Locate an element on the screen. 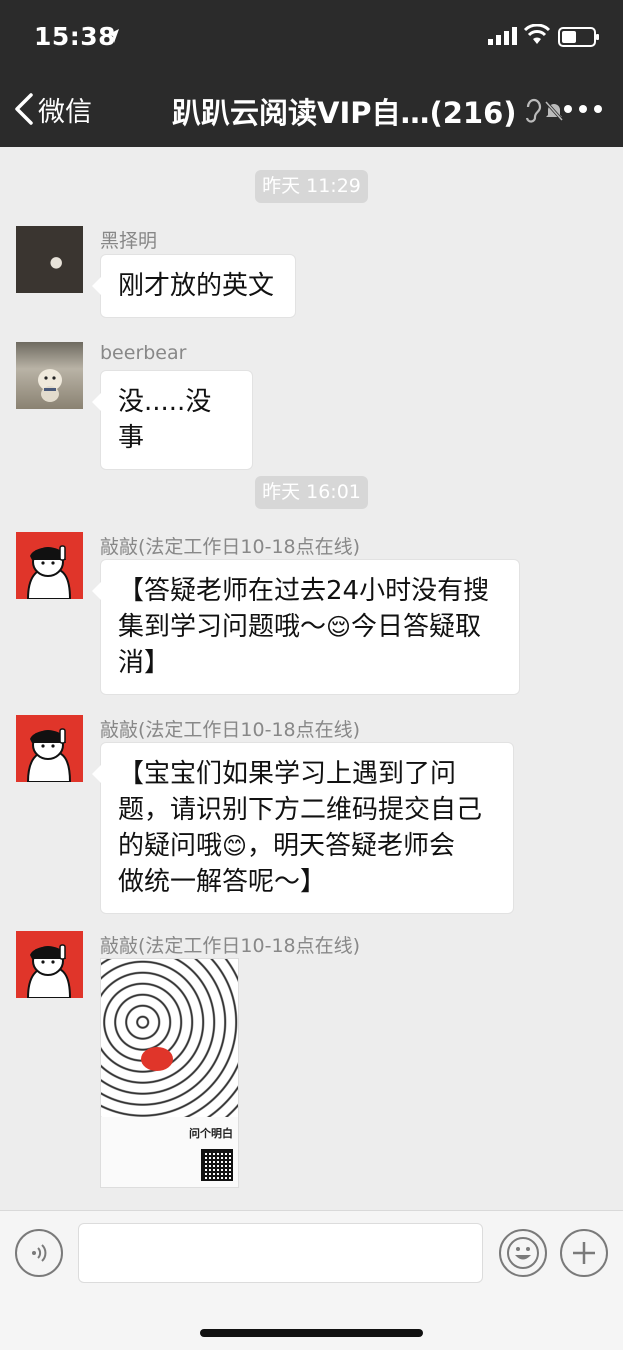  message-bubble: 【答疑老师在过去24小时没有搜 集到学习问题哦～😌今日答疑取 消】 is located at coordinates (306, 627).